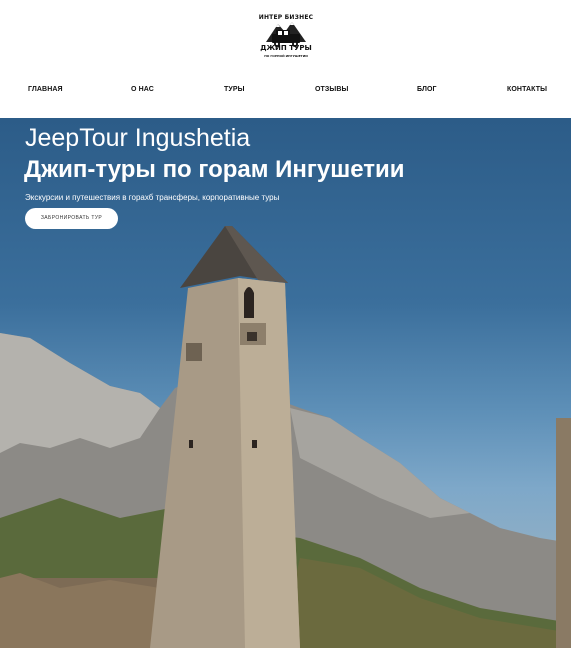  Describe the element at coordinates (286, 17) in the screenshot. I see `logo-text-top: ИНТЕР БИЗНЕС` at that location.